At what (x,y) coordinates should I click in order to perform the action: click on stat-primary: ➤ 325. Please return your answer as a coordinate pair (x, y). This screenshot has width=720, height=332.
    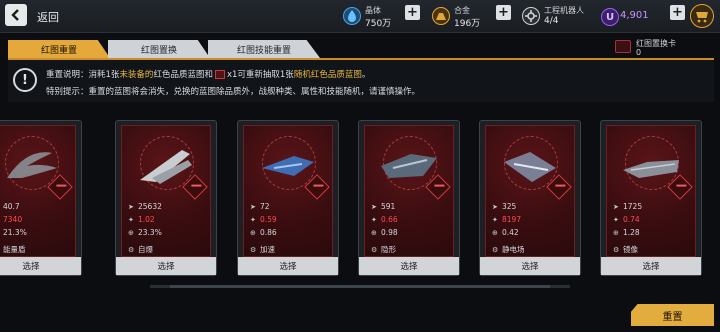
    Looking at the image, I should click on (504, 206).